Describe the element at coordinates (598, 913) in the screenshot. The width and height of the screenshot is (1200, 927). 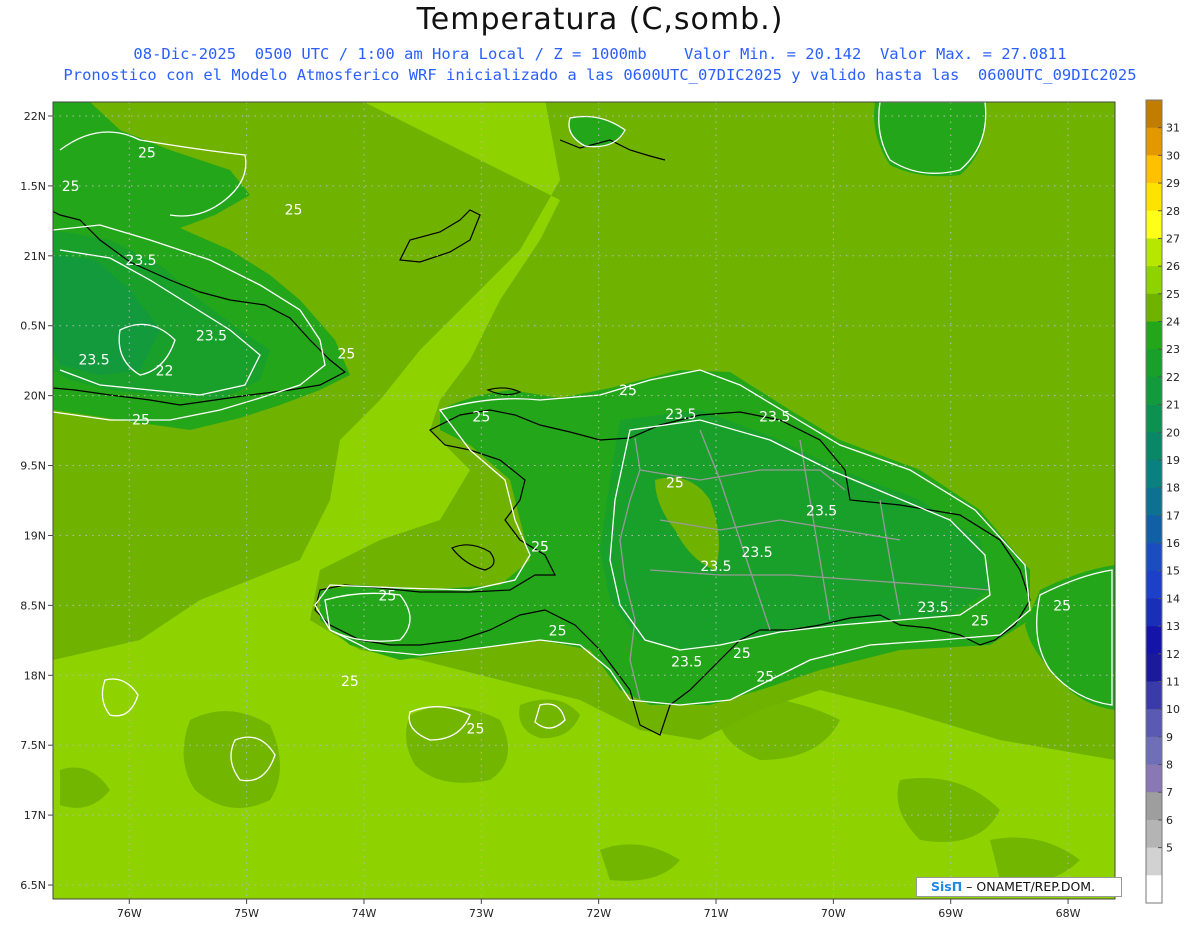
I see `lon-tick-label: 72W` at that location.